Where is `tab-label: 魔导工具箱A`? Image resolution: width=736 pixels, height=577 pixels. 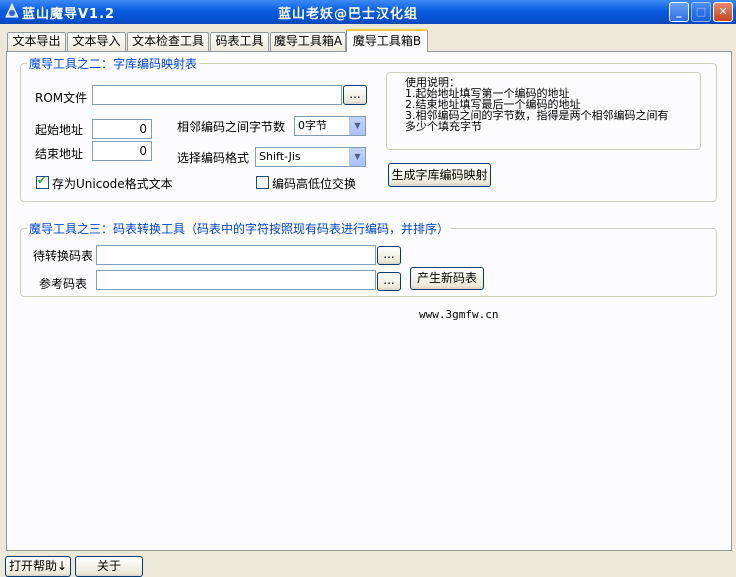
tab-label: 魔导工具箱A is located at coordinates (308, 41).